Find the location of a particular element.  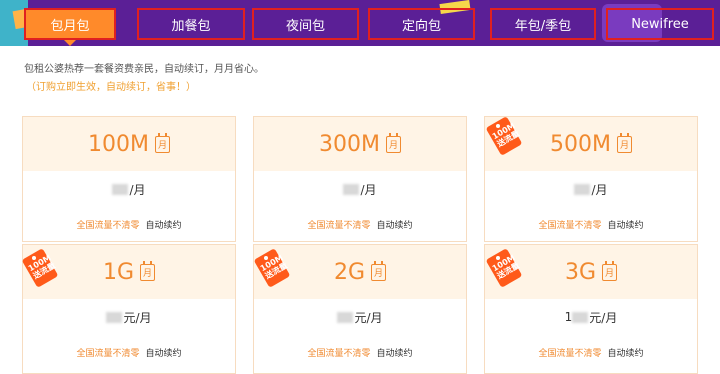

plan-price: 1 元/月 is located at coordinates (591, 317).